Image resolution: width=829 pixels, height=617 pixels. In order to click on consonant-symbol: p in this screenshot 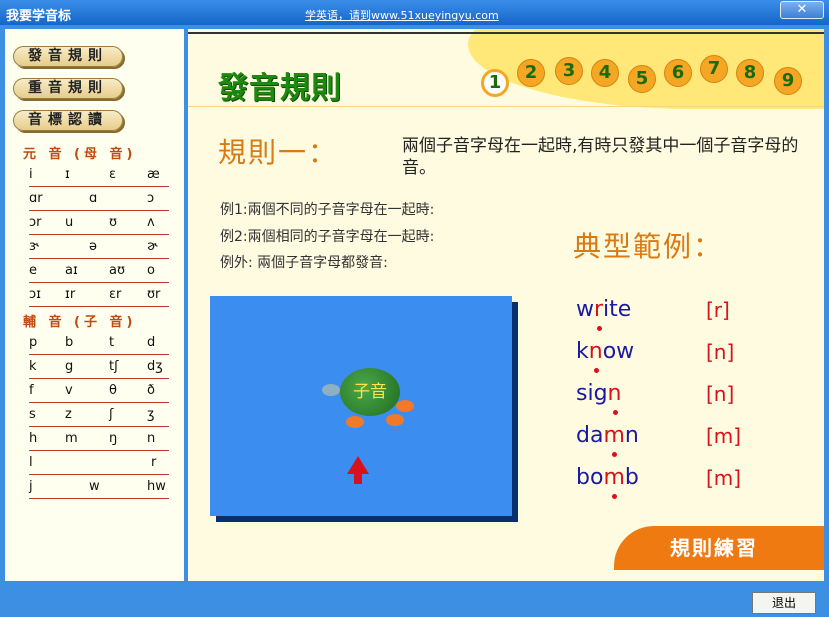, I will do `click(33, 342)`.